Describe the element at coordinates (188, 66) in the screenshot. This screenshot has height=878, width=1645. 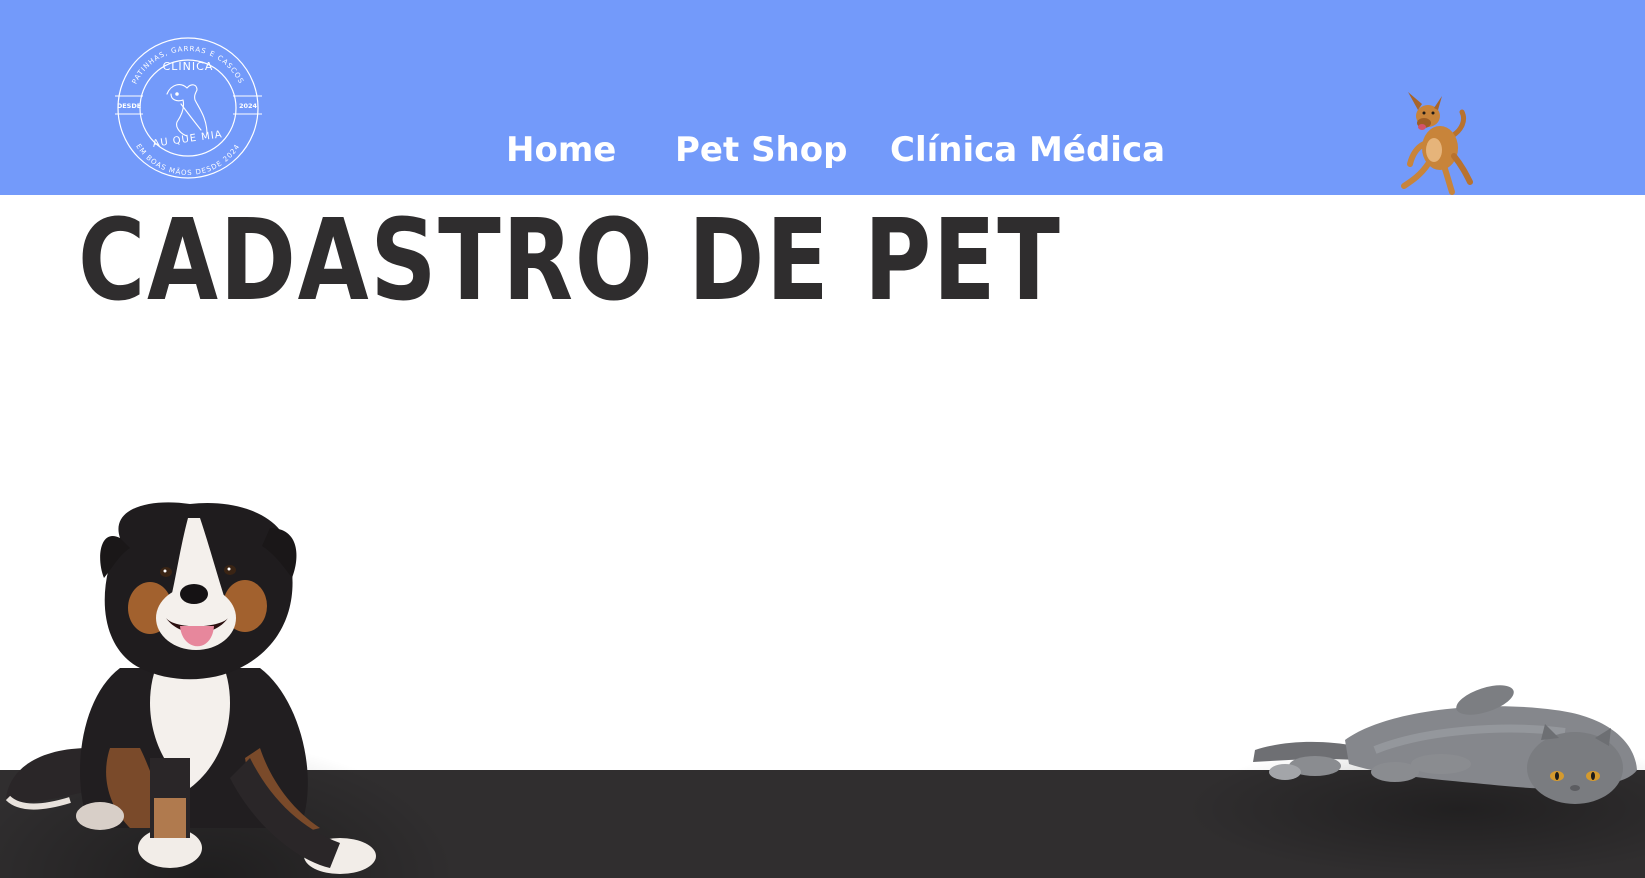
I see `logo-name: CLÍNICA` at that location.